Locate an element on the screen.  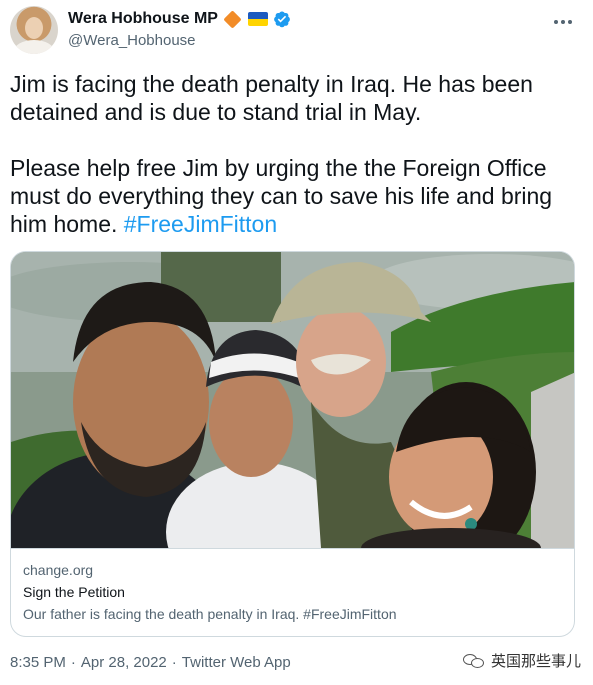
watermark: 英国那些事儿 is located at coordinates (521, 660).